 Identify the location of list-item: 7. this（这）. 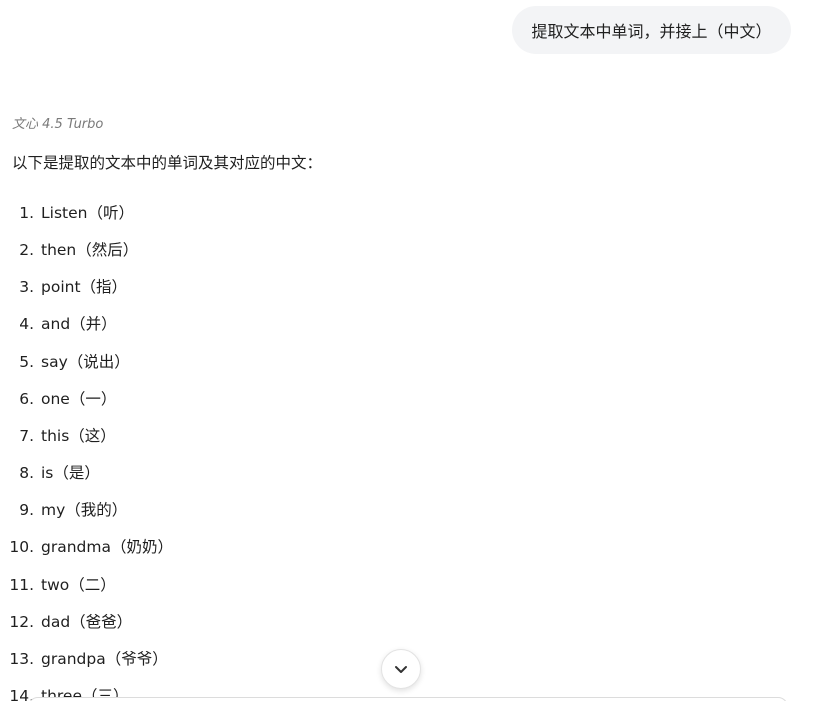
(200, 436).